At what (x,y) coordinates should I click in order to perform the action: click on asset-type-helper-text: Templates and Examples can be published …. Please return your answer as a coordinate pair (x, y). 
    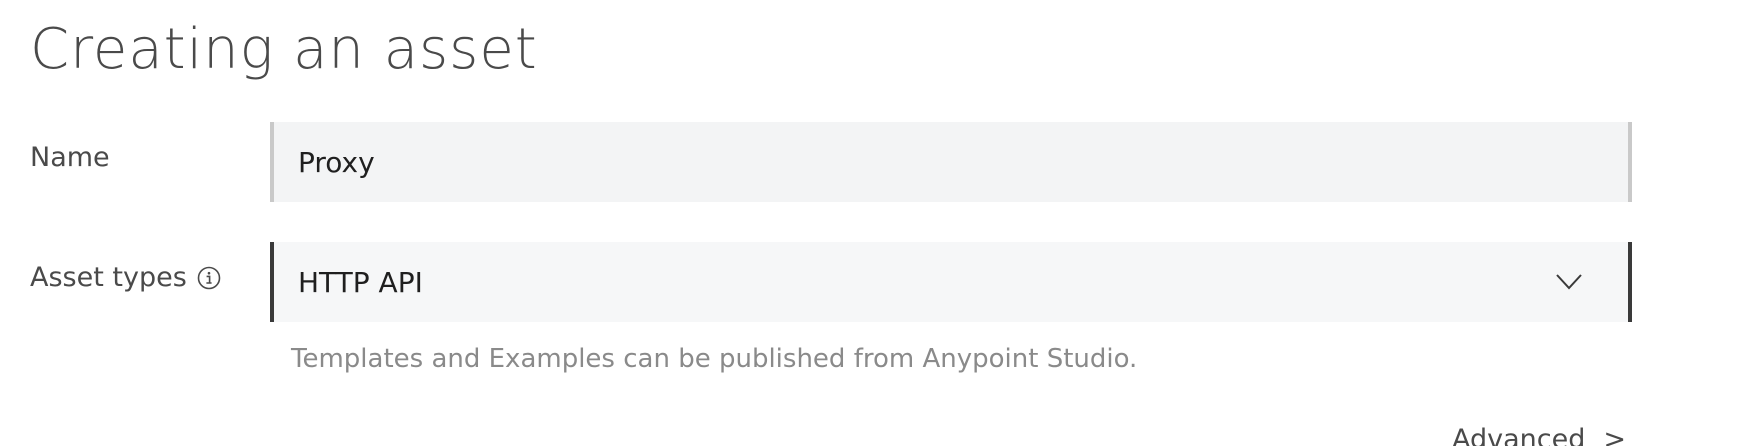
    Looking at the image, I should click on (714, 359).